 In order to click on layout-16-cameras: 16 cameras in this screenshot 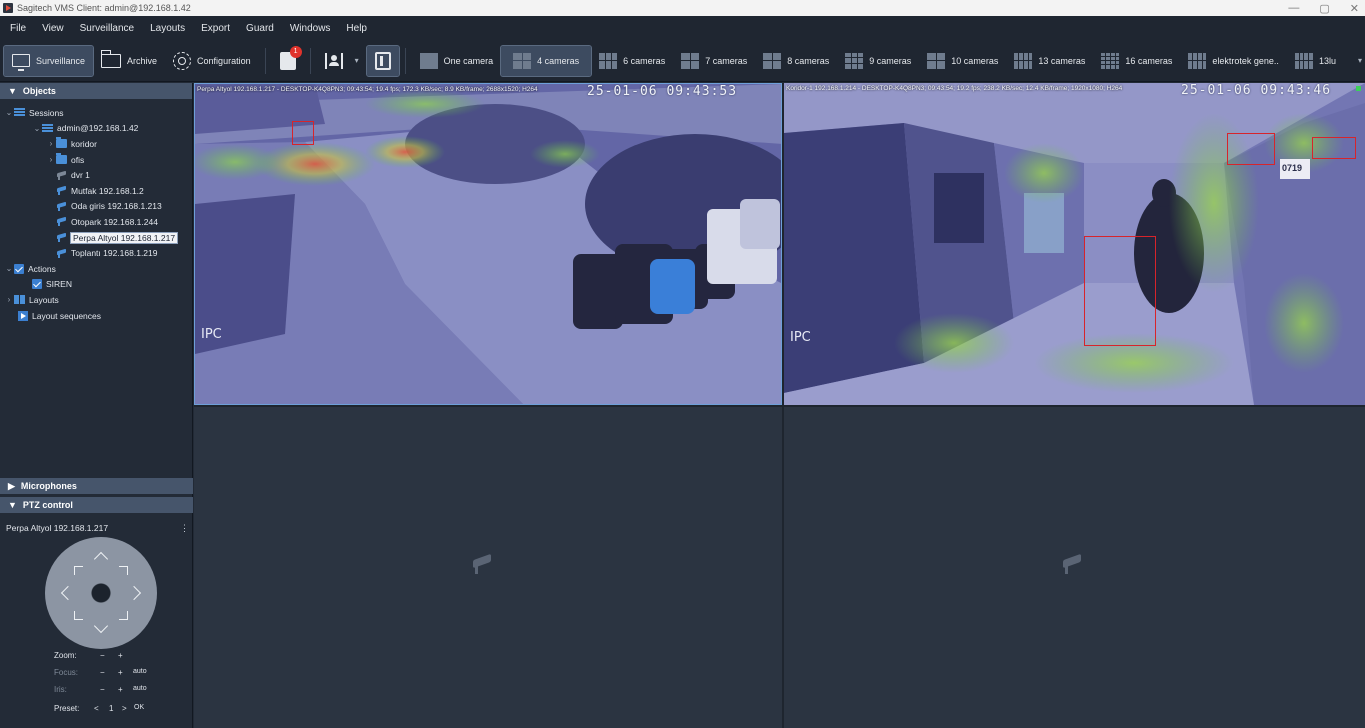, I will do `click(1136, 61)`.